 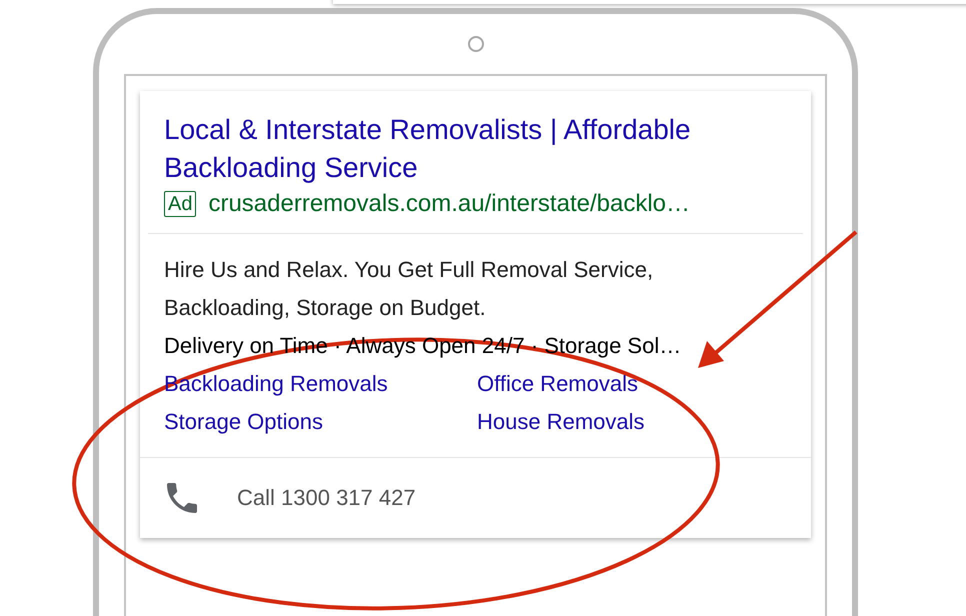 What do you see at coordinates (476, 44) in the screenshot?
I see `camera-icon` at bounding box center [476, 44].